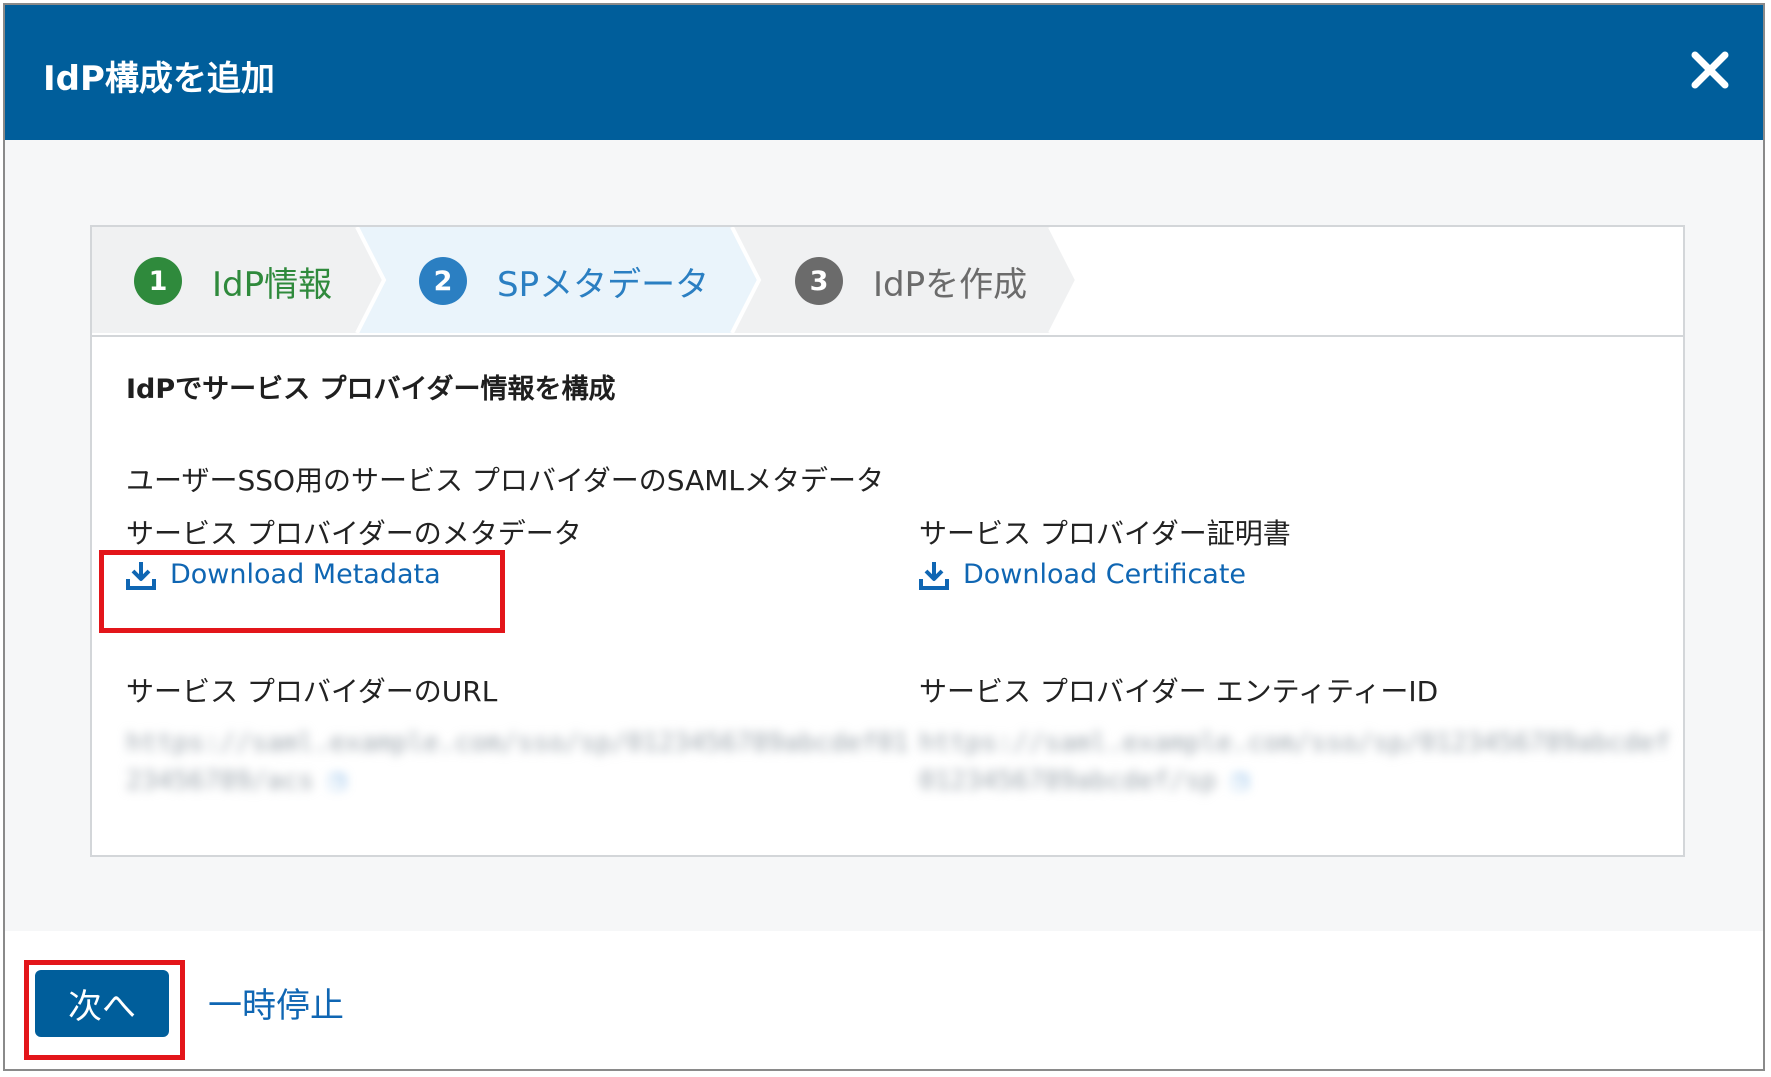 The height and width of the screenshot is (1077, 1771). Describe the element at coordinates (884, 1000) in the screenshot. I see `dialog-footer: 次へ 一時停止` at that location.